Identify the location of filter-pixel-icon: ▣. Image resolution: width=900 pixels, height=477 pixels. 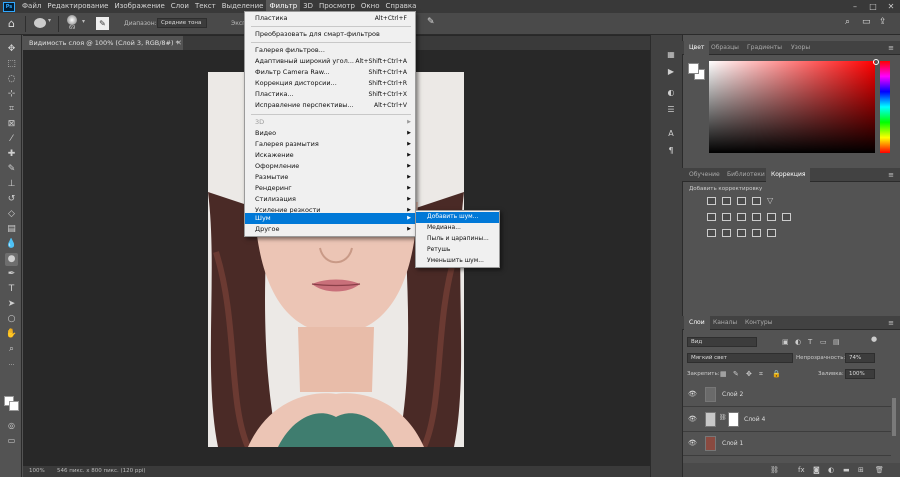
(785, 342).